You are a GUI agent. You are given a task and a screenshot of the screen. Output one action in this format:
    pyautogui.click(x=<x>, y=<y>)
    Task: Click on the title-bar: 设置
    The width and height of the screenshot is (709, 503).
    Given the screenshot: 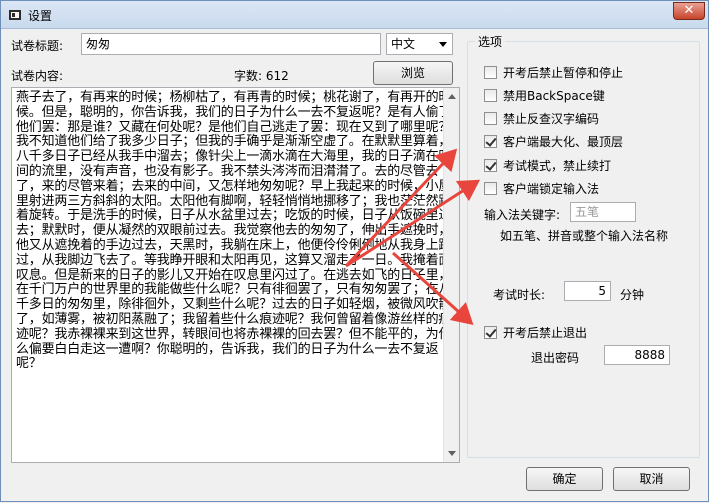 What is the action you would take?
    pyautogui.click(x=354, y=15)
    